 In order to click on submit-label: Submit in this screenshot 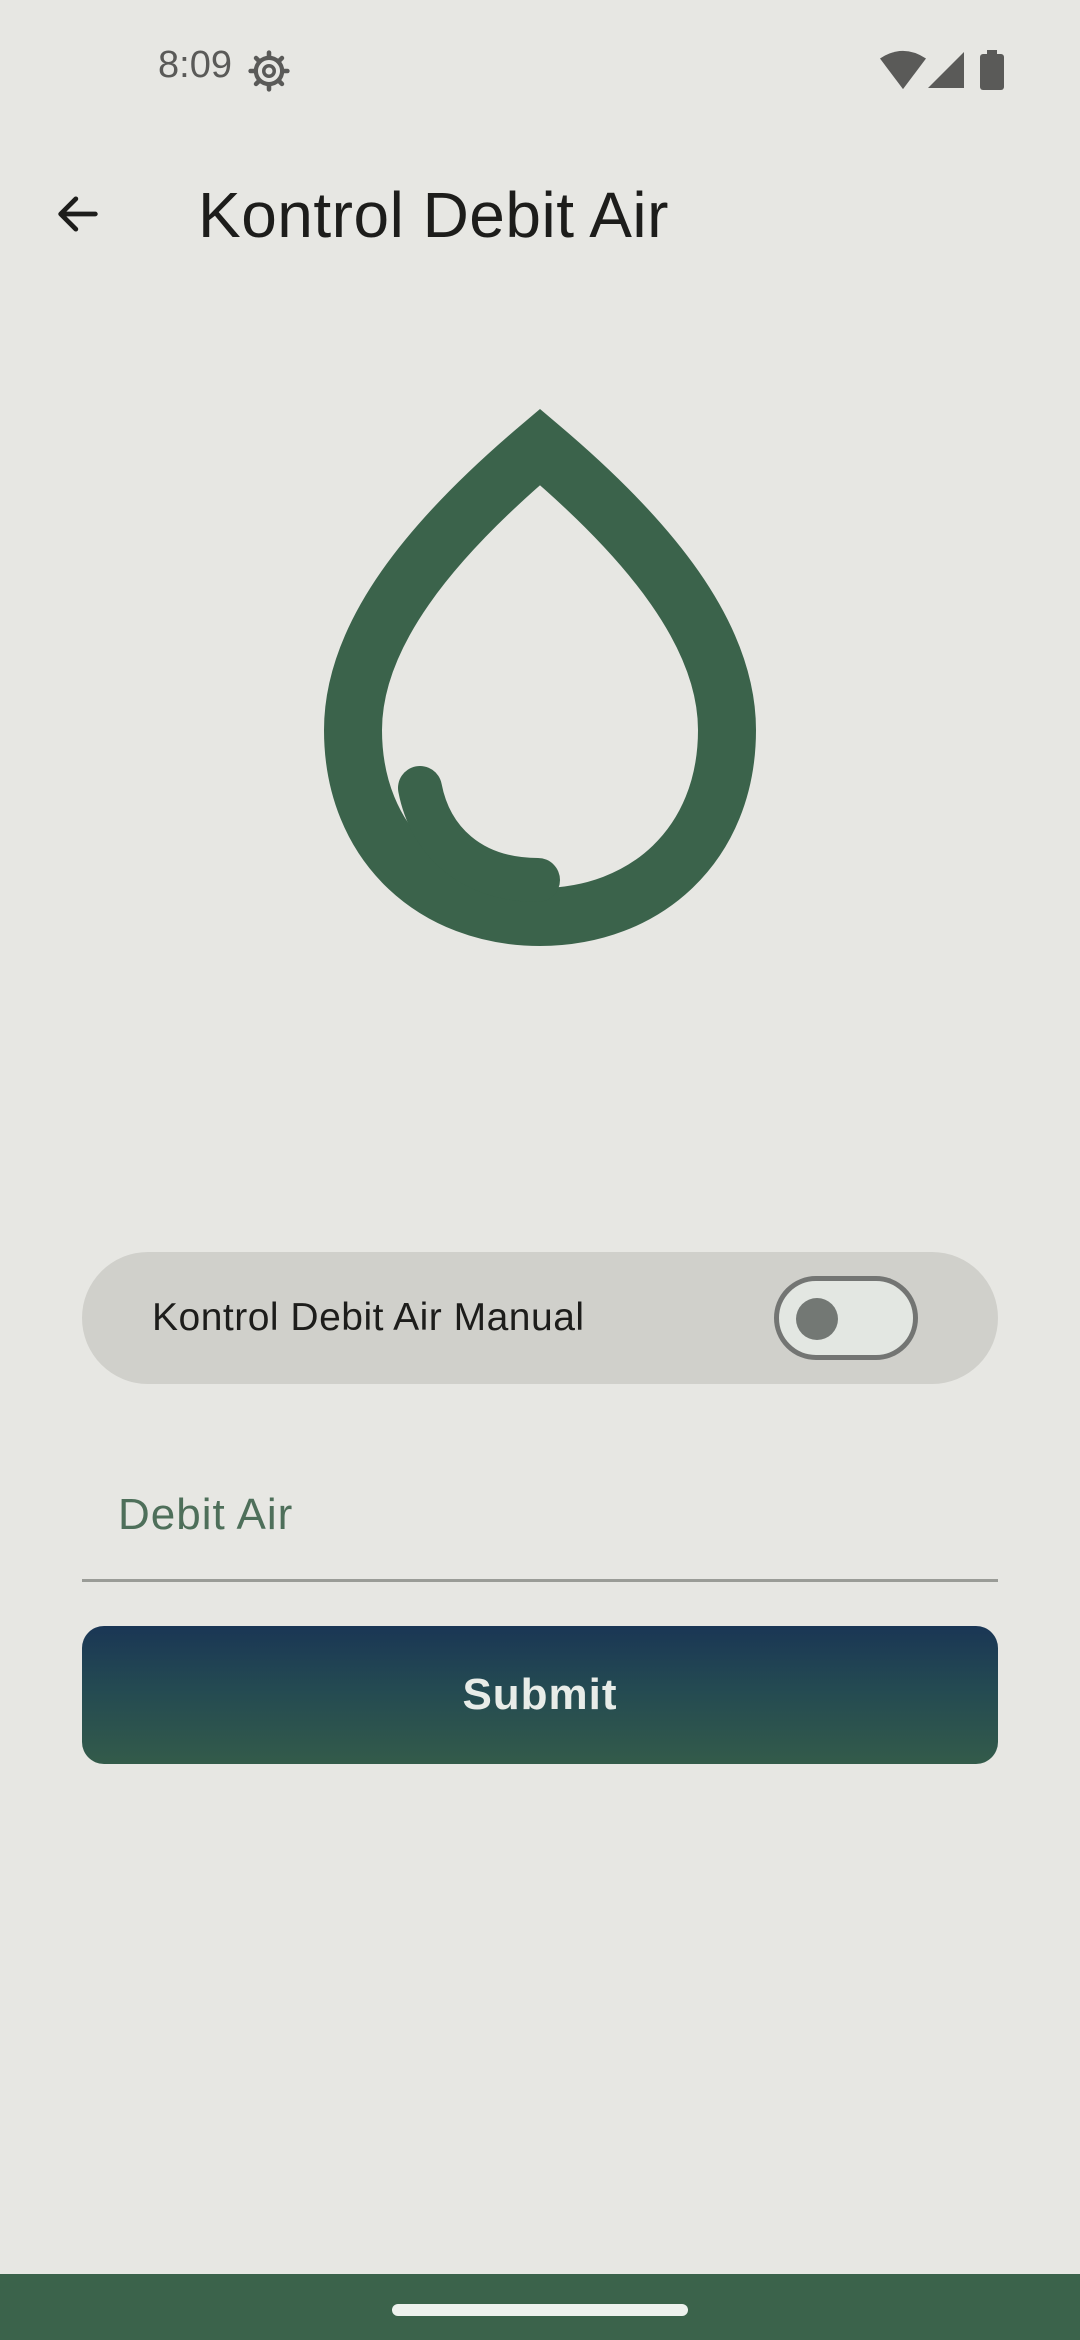, I will do `click(540, 1694)`.